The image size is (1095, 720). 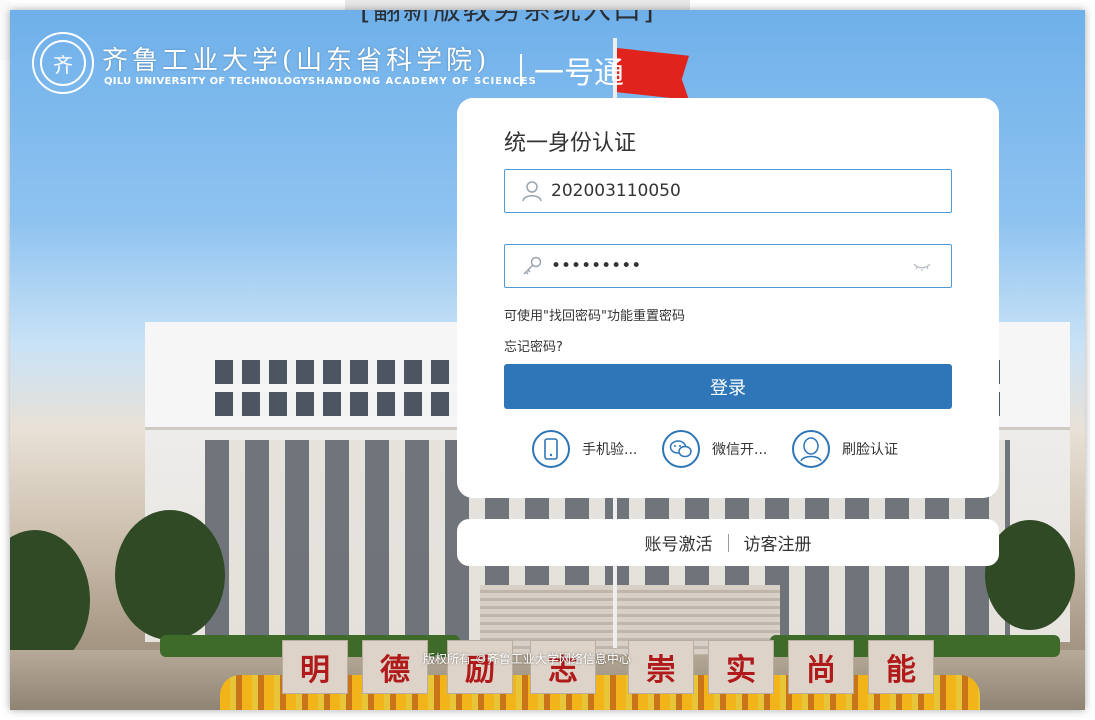 I want to click on motto-stone: 志, so click(x=563, y=667).